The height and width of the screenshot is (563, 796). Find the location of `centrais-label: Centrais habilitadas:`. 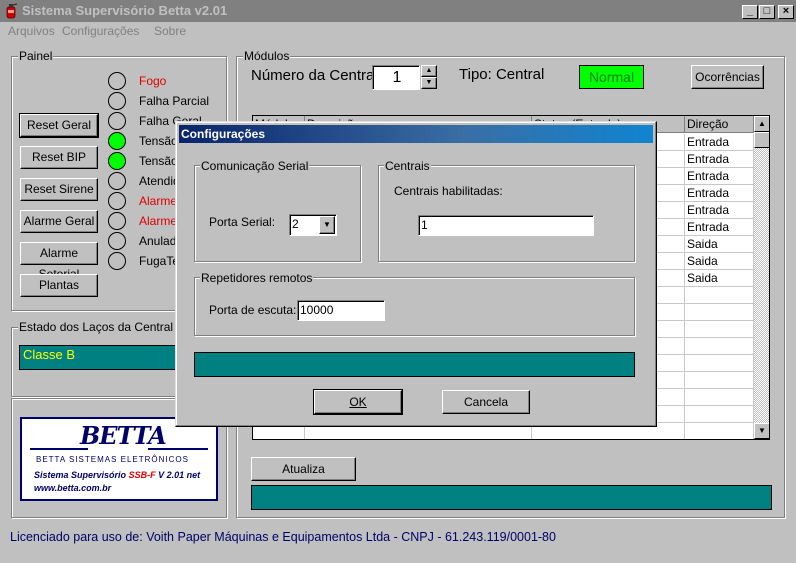

centrais-label: Centrais habilitadas: is located at coordinates (448, 191).